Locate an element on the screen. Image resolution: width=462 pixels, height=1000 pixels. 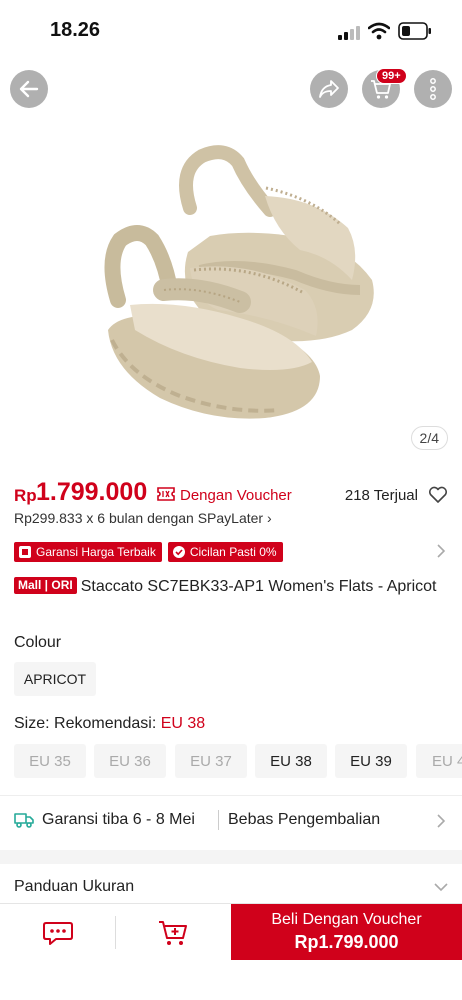
arrow-left-icon is located at coordinates (29, 89).